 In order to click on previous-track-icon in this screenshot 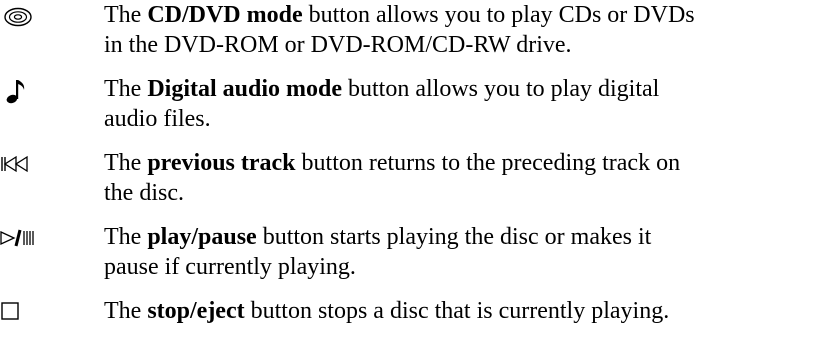, I will do `click(20, 164)`.